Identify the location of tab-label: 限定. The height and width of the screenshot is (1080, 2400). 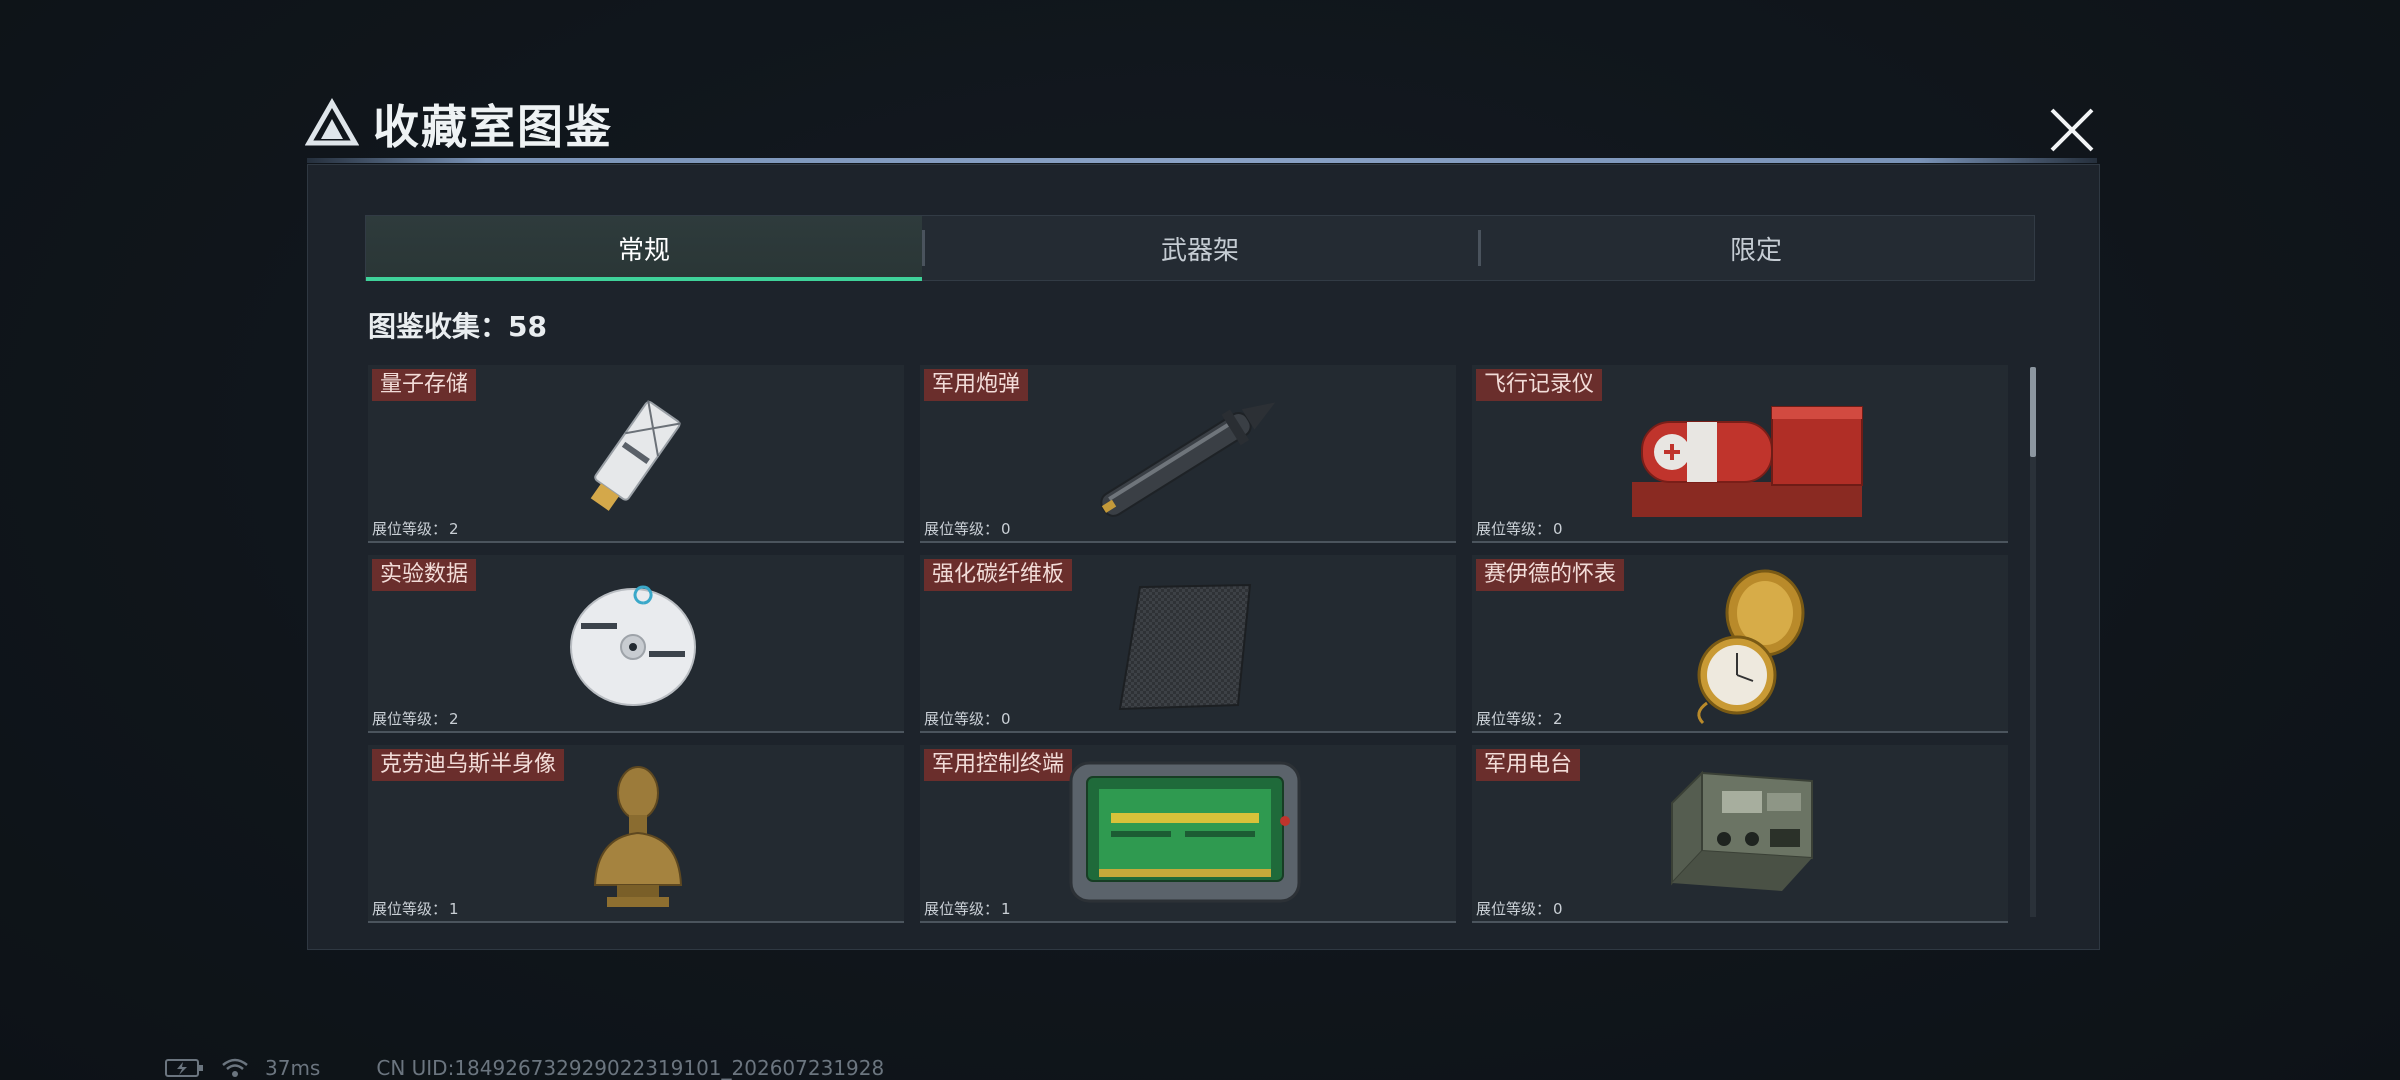
(1755, 250).